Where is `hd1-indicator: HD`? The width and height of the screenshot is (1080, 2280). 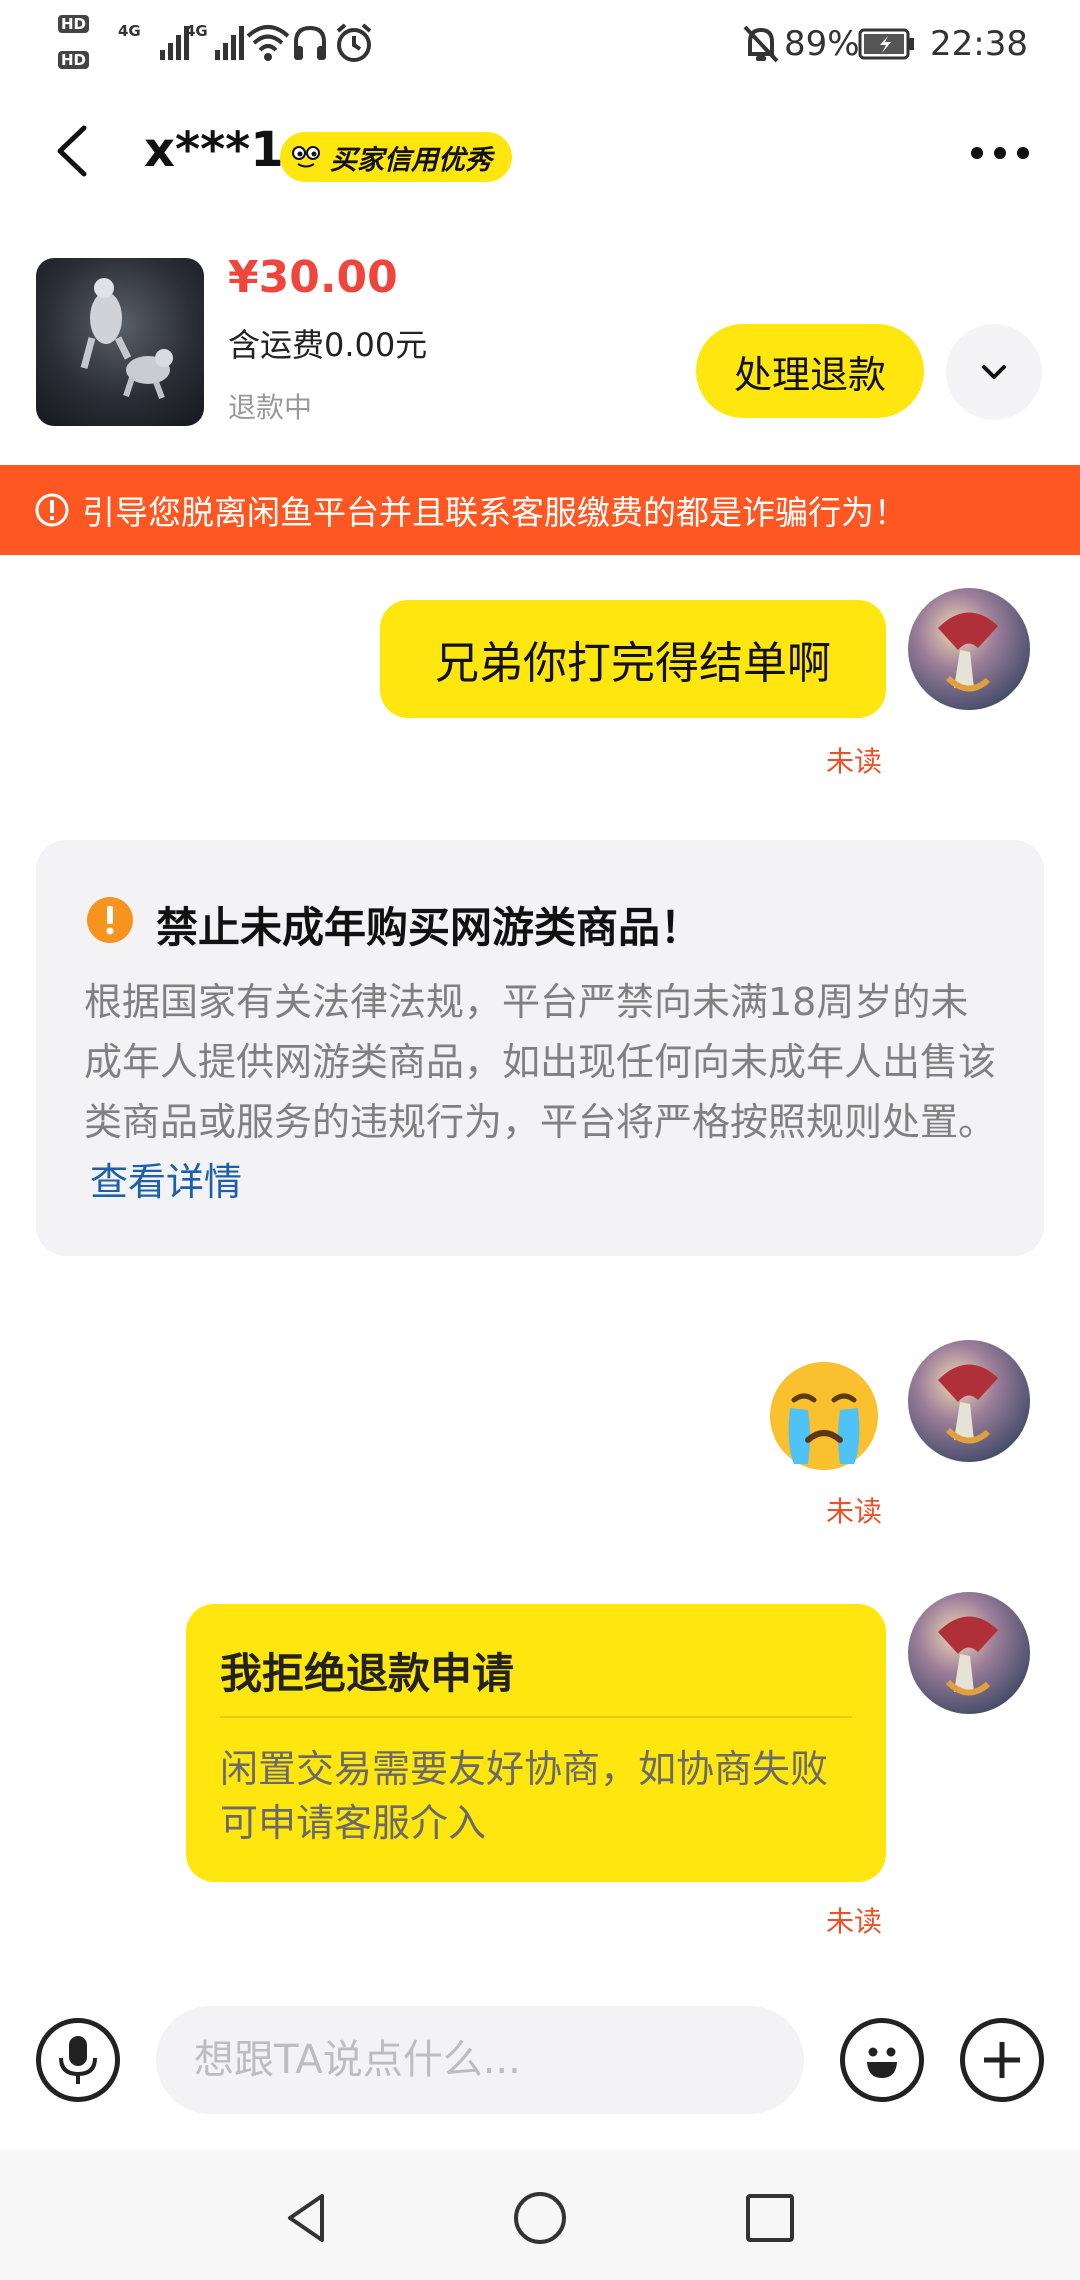 hd1-indicator: HD is located at coordinates (74, 23).